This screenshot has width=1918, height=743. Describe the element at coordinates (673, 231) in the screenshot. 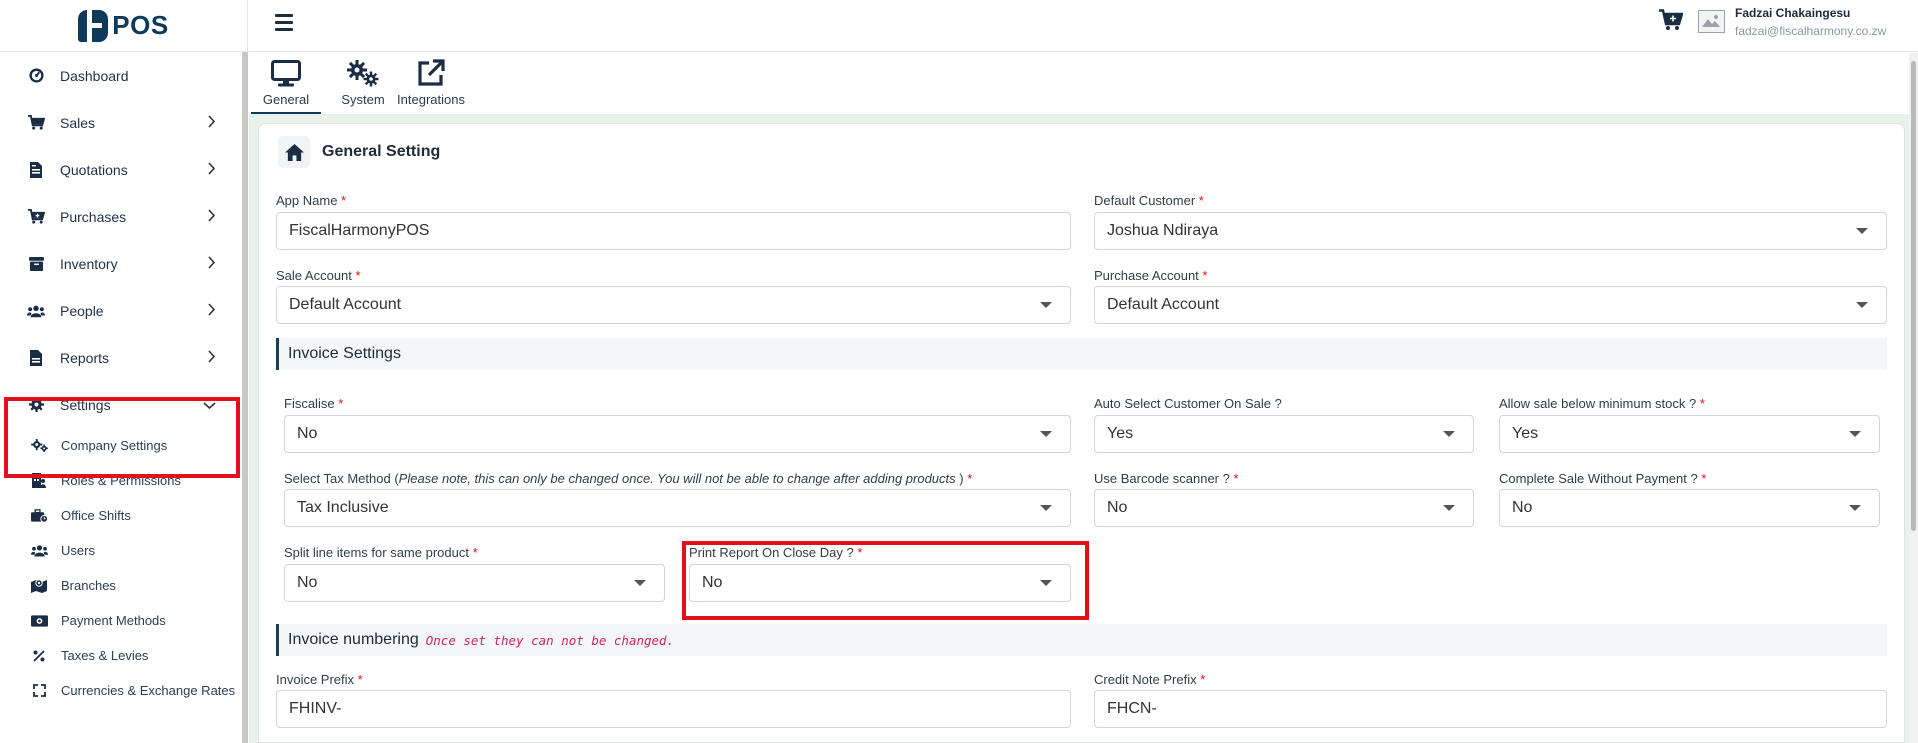

I see `app-name-input: FiscalHarmonyPOS` at that location.